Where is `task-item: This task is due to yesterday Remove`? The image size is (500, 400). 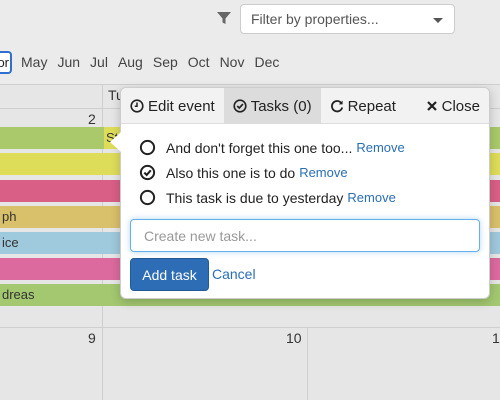
task-item: This task is due to yesterday Remove is located at coordinates (314, 197).